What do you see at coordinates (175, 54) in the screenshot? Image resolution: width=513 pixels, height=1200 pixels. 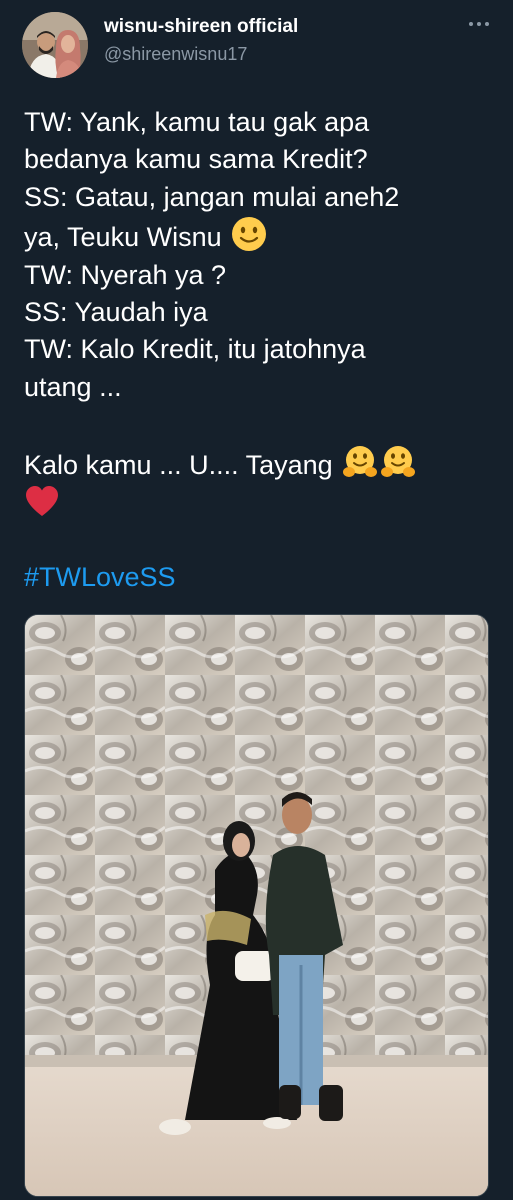 I see `author-handle: @shireenwisnu17` at bounding box center [175, 54].